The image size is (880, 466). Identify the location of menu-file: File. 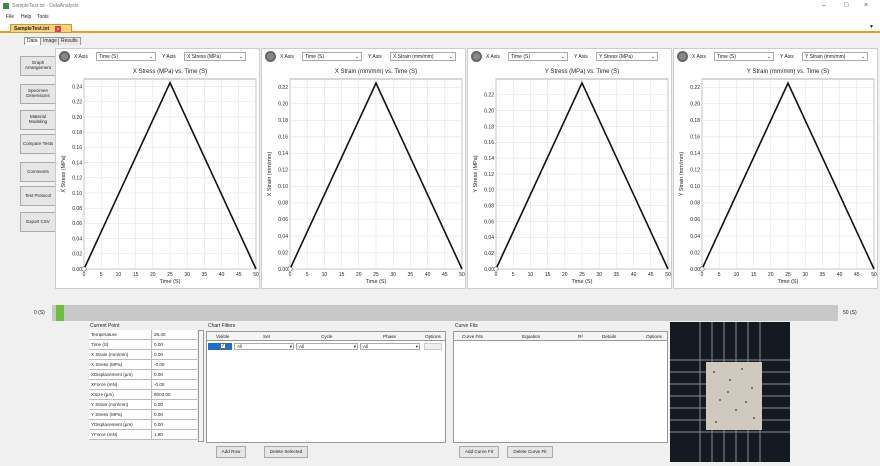
(10, 17).